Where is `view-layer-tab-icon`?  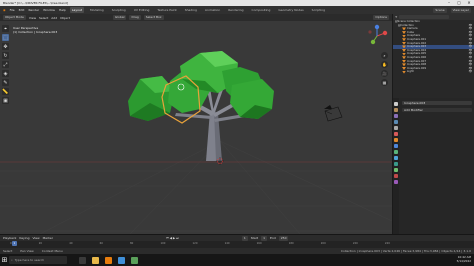
view-layer-tab-icon is located at coordinates (396, 122).